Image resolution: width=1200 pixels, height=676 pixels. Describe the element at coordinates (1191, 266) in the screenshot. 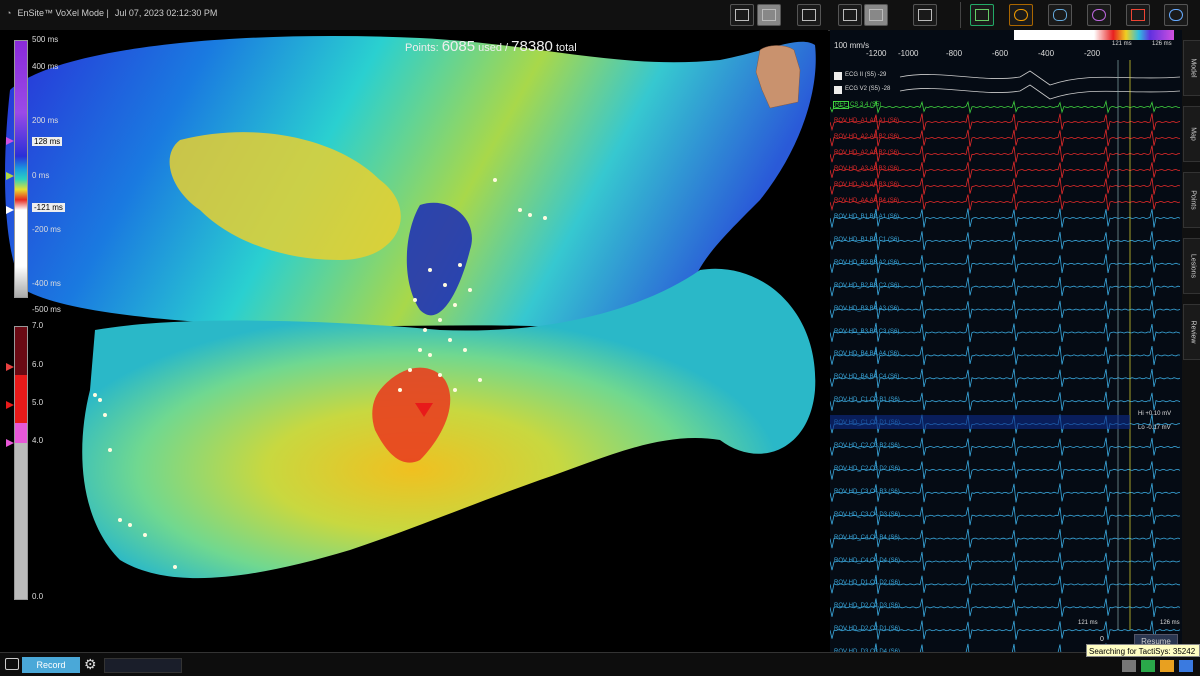

I see `tab-lesions: Lesions` at that location.